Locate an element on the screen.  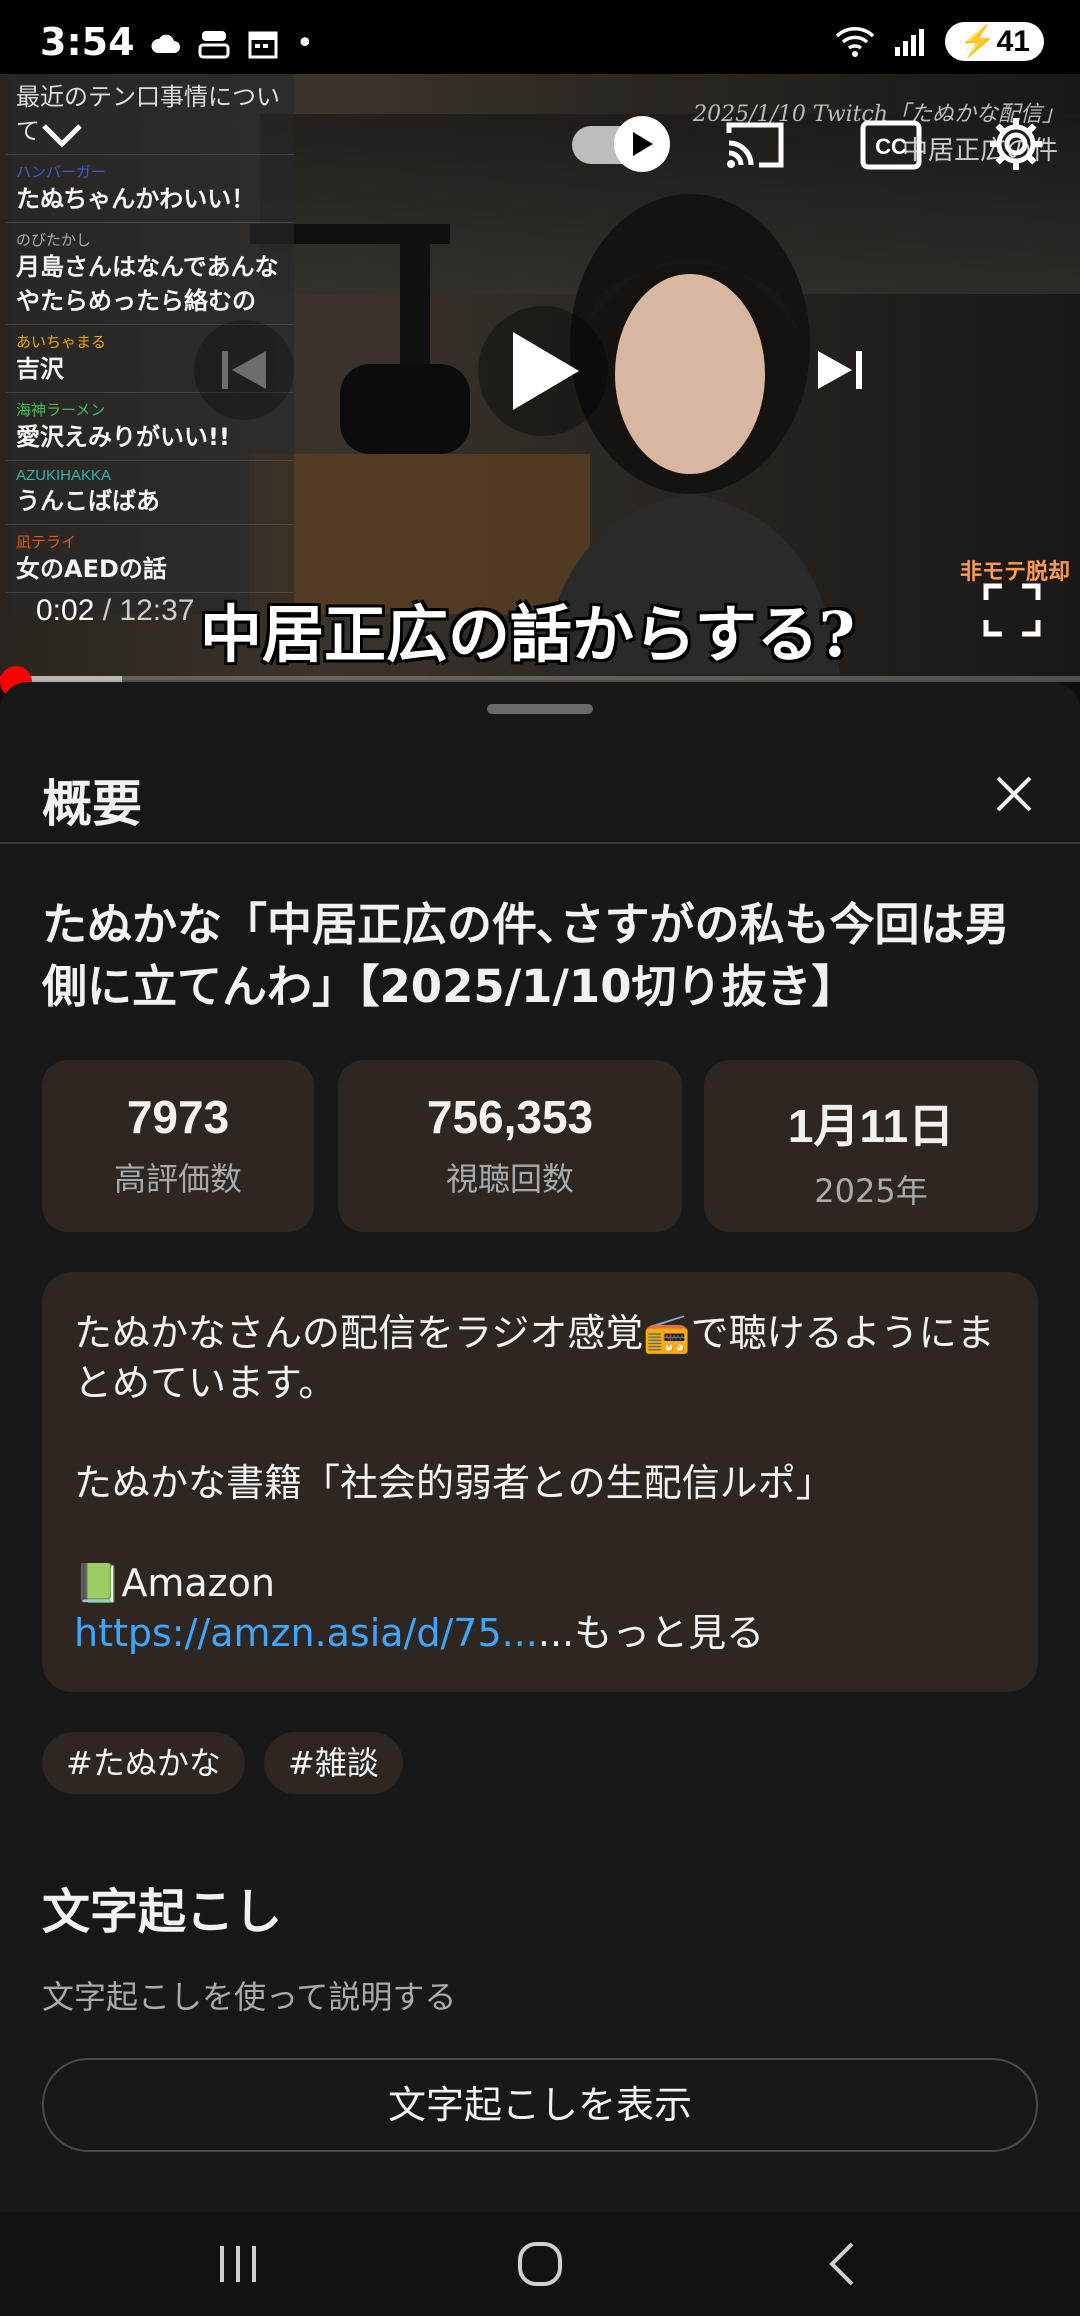
previous-button is located at coordinates (244, 370).